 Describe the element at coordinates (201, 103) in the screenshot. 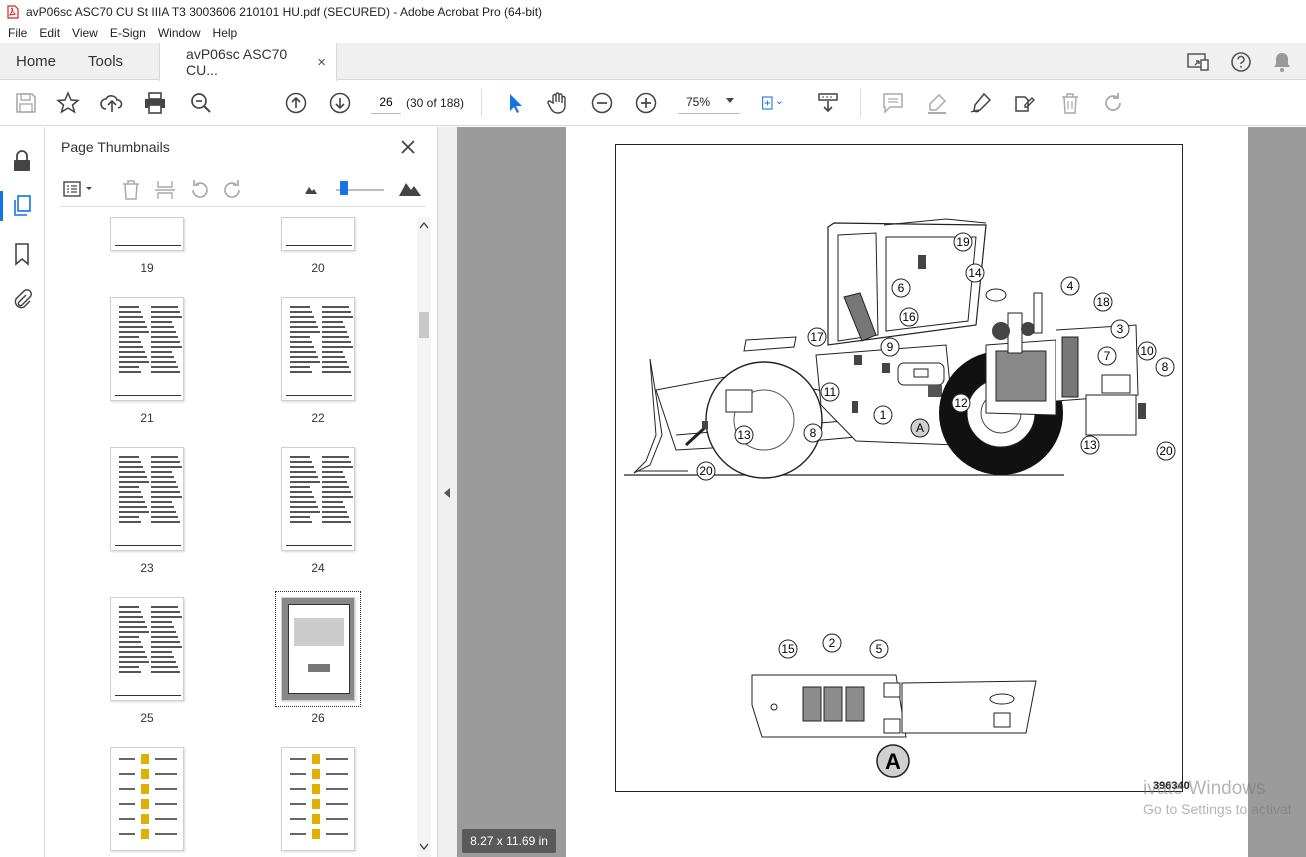

I see `zoom-search-icon` at that location.